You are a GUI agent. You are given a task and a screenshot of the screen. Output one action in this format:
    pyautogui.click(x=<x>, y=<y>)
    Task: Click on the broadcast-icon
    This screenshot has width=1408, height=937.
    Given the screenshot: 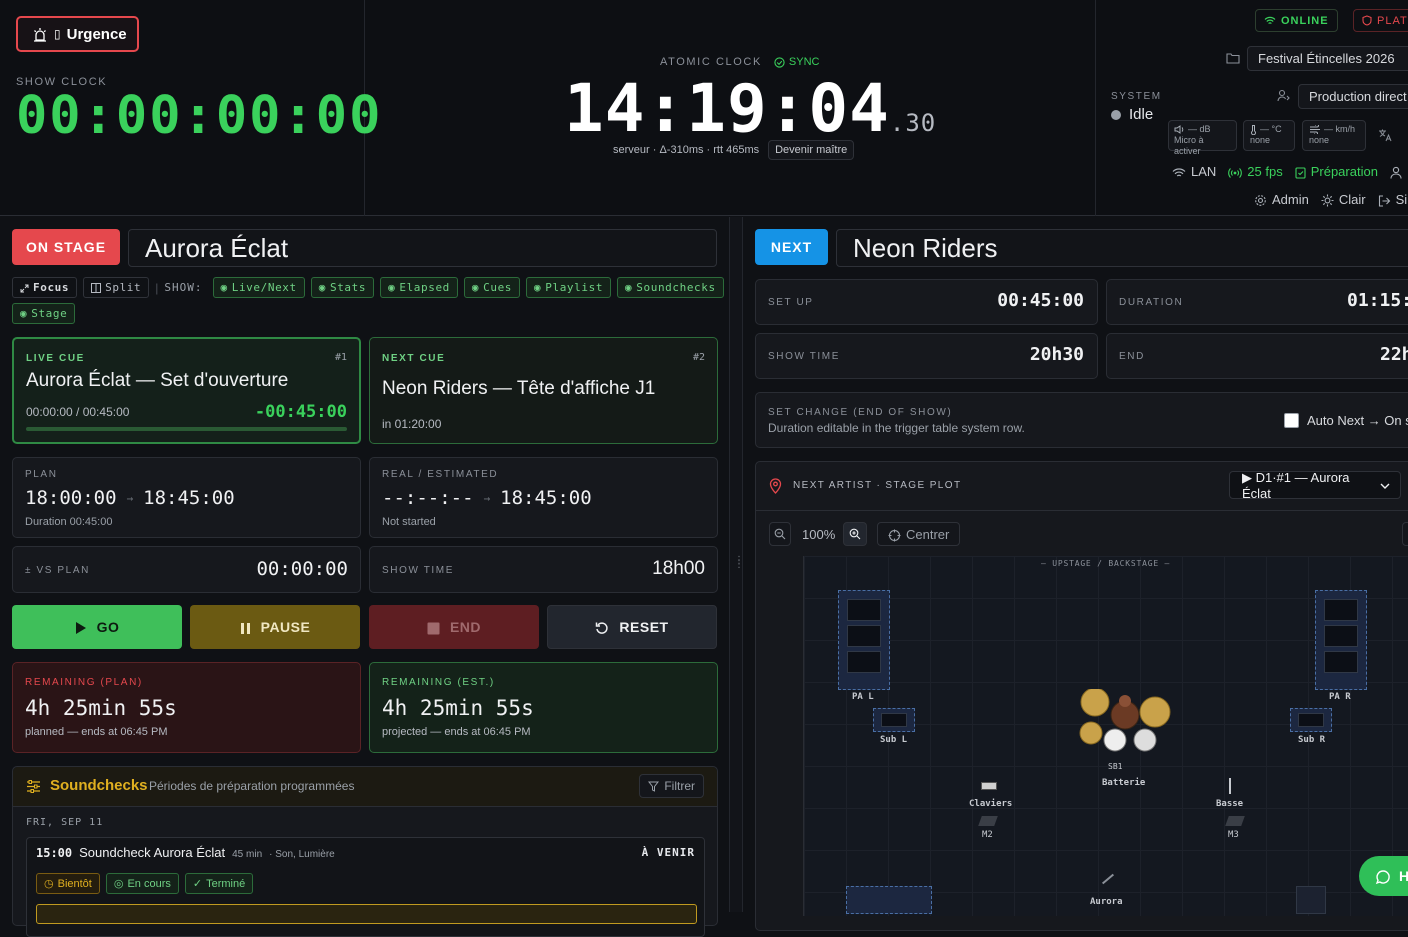 What is the action you would take?
    pyautogui.click(x=1235, y=171)
    